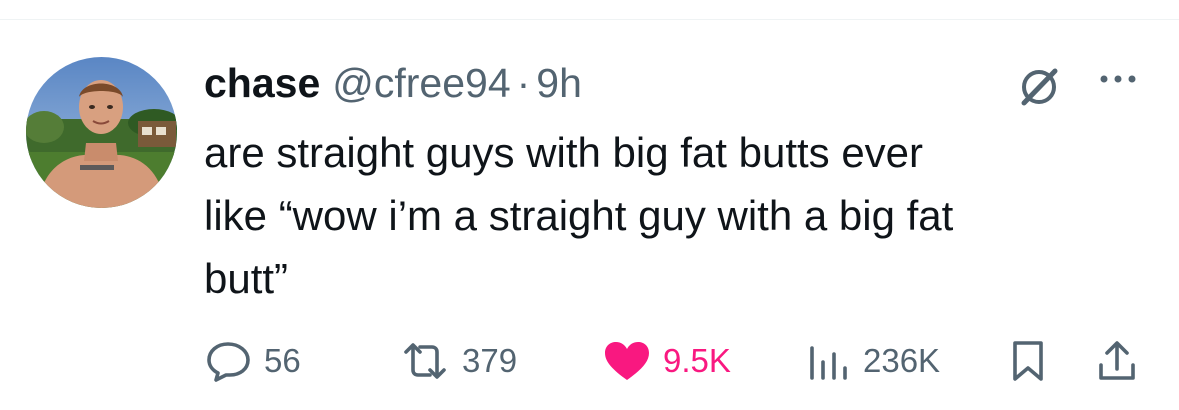 This screenshot has height=410, width=1179. Describe the element at coordinates (1039, 86) in the screenshot. I see `grok-icon` at that location.